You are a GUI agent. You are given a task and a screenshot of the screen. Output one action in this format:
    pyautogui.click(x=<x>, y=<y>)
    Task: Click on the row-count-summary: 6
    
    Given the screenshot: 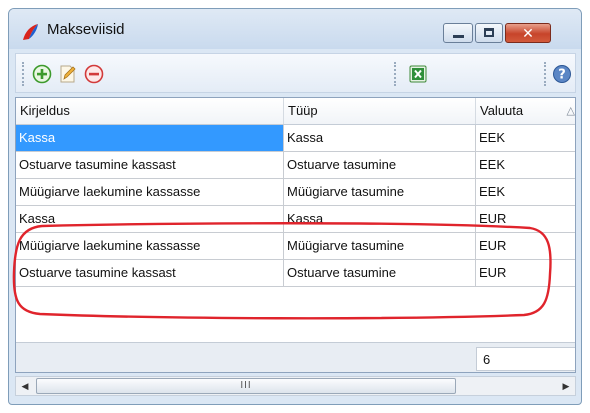 What is the action you would take?
    pyautogui.click(x=525, y=359)
    